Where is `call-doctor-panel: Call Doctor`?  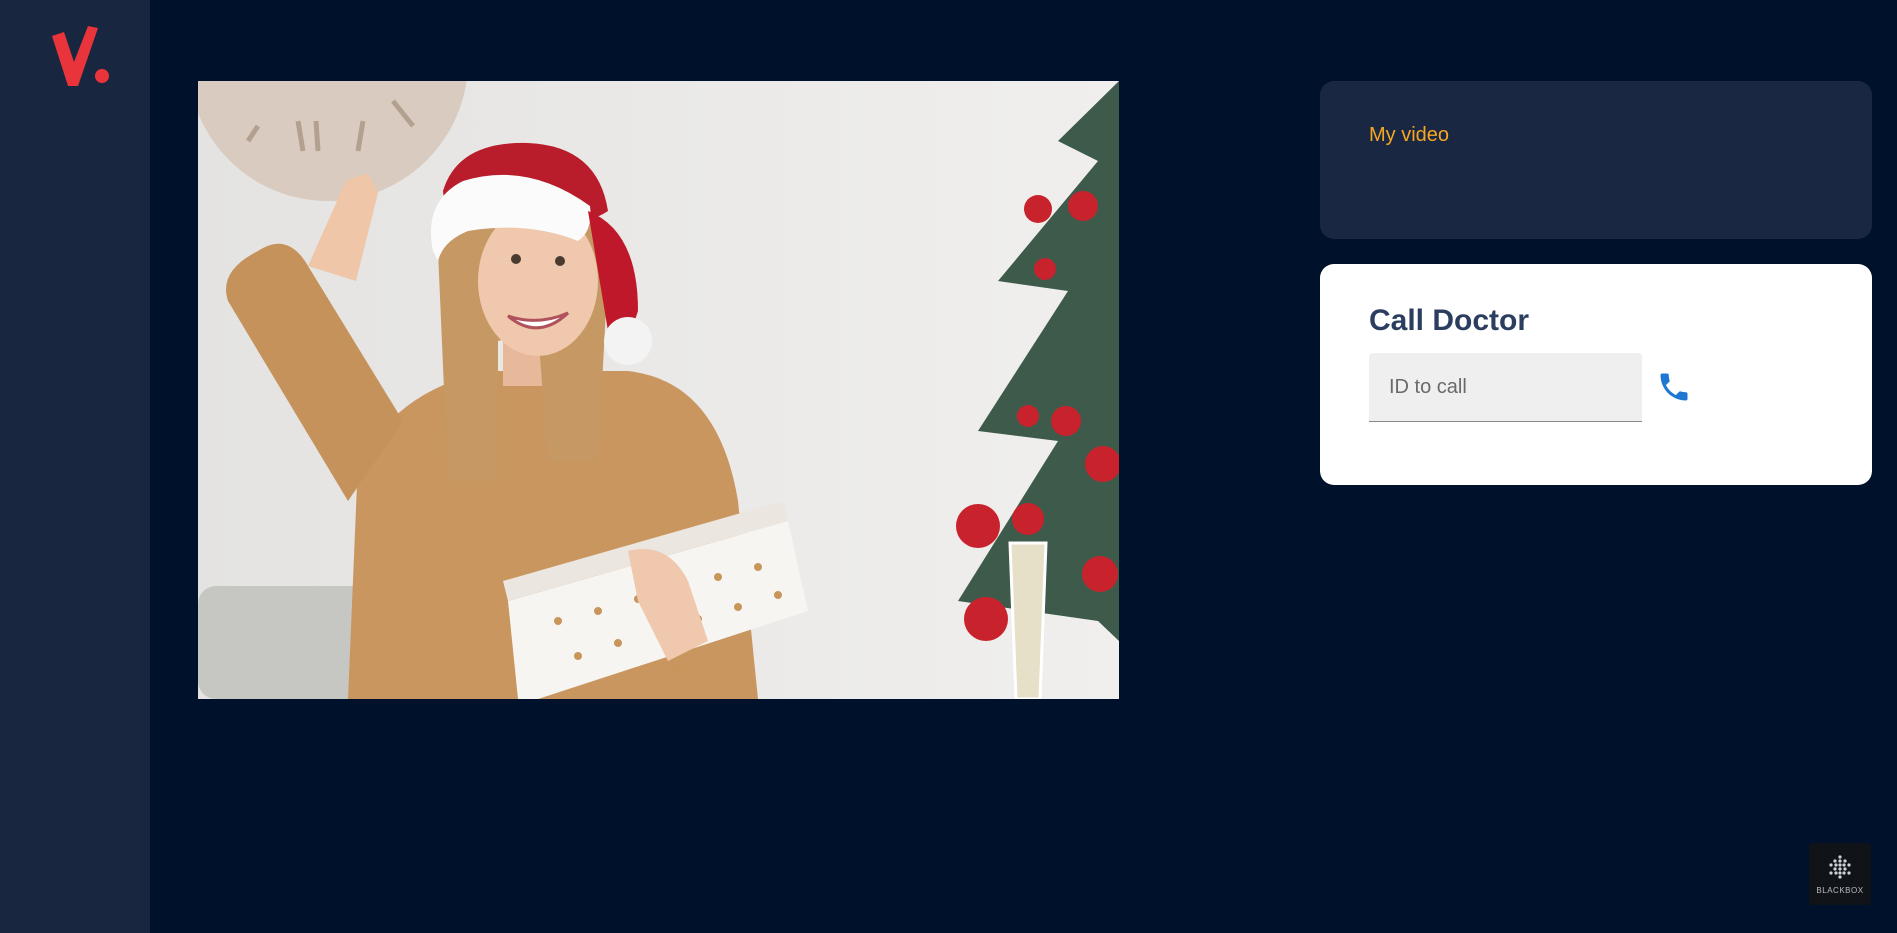 call-doctor-panel: Call Doctor is located at coordinates (1596, 374).